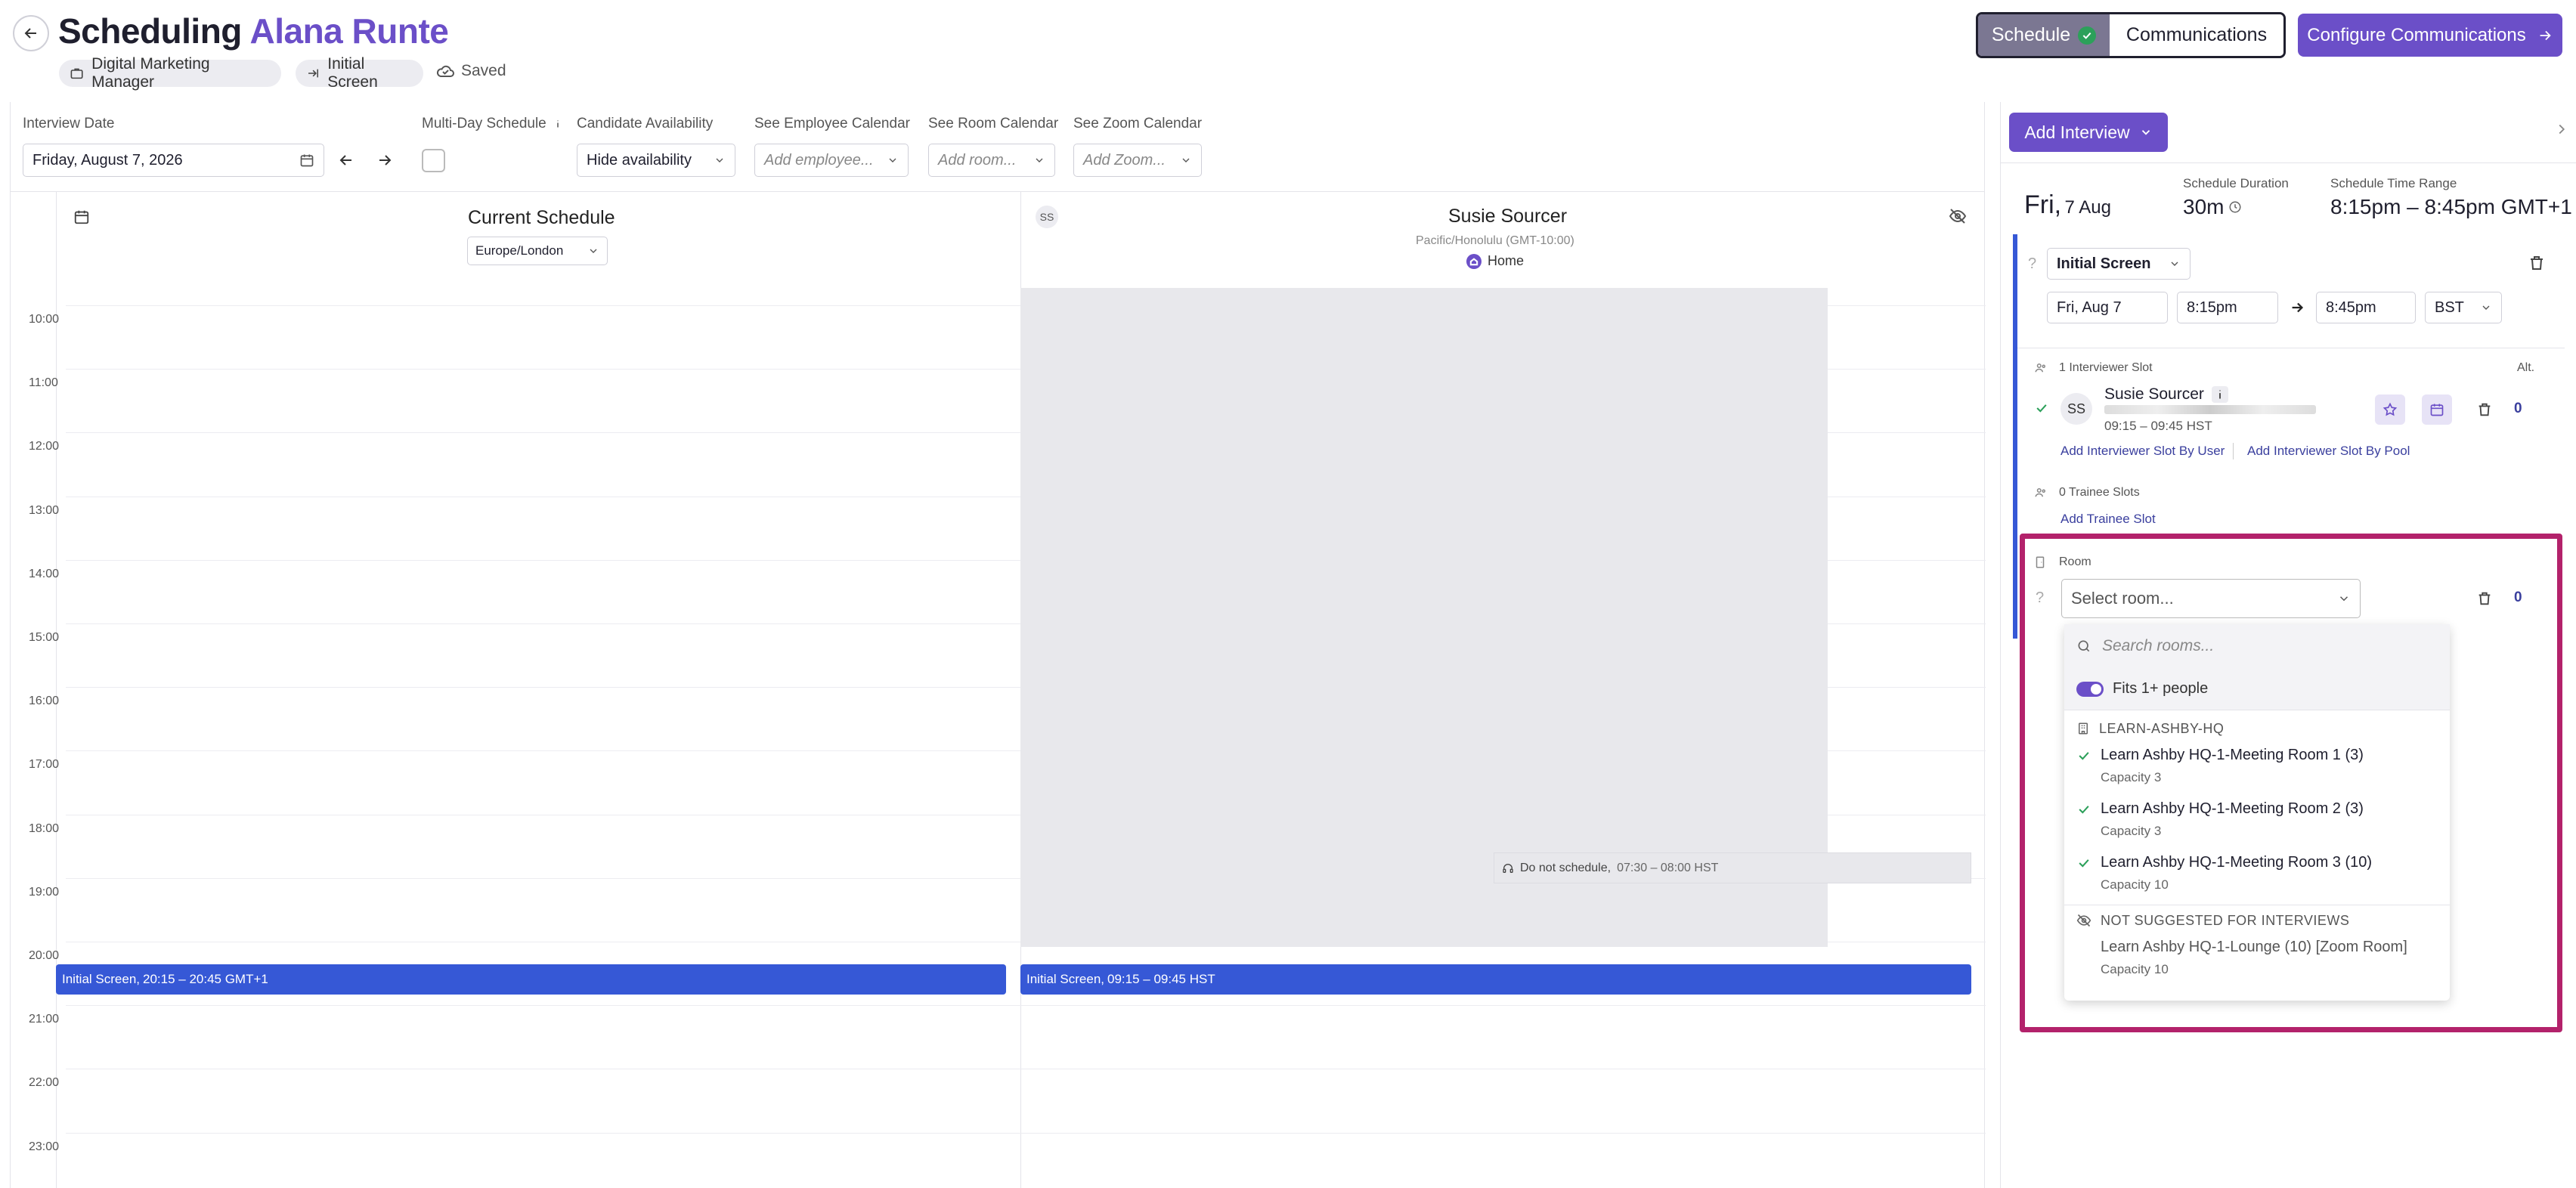 Image resolution: width=2576 pixels, height=1188 pixels. Describe the element at coordinates (346, 160) in the screenshot. I see `prev-day-arrow-icon` at that location.